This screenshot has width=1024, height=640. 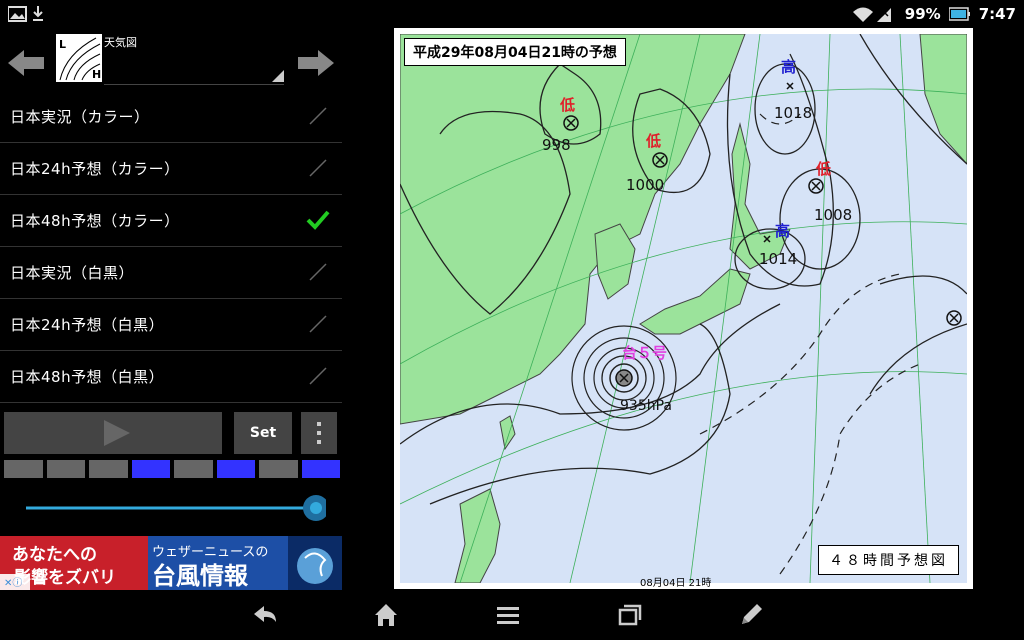 I want to click on low-label-3: 低, so click(x=823, y=169).